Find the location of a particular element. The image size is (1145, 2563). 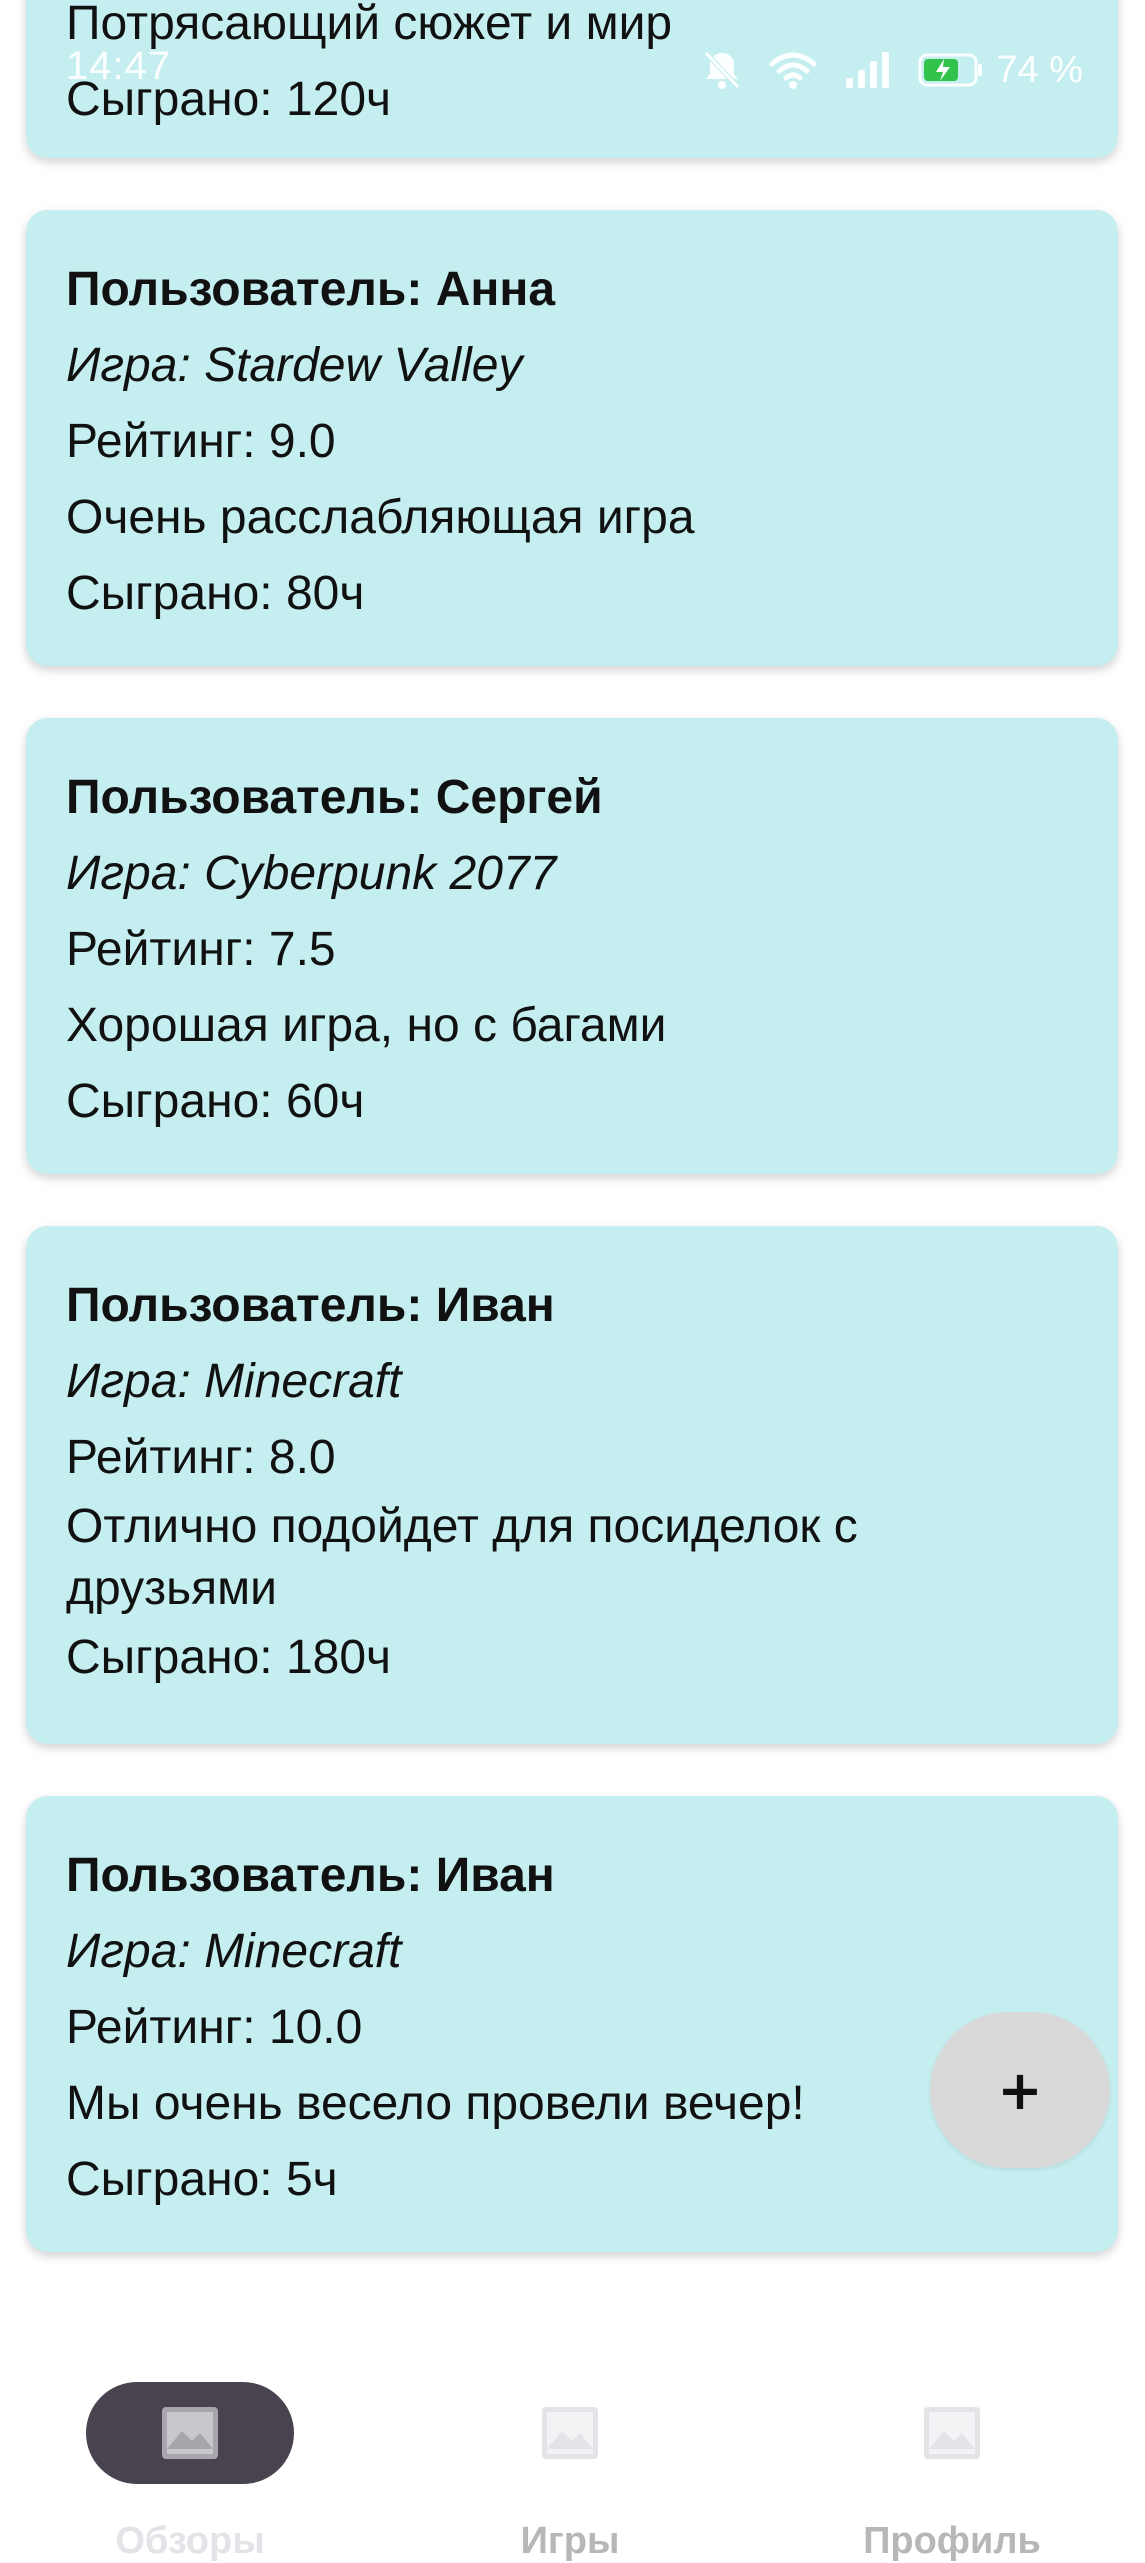

review-game: Игра: Cyberpunk 2077 is located at coordinates (311, 873).